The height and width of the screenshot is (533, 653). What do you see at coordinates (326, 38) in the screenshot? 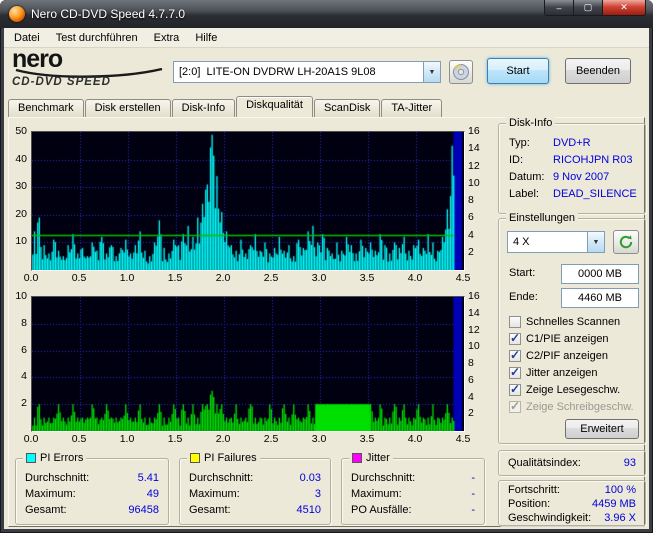
I see `menu-bar: Datei Test durchführen Extra Hilfe` at bounding box center [326, 38].